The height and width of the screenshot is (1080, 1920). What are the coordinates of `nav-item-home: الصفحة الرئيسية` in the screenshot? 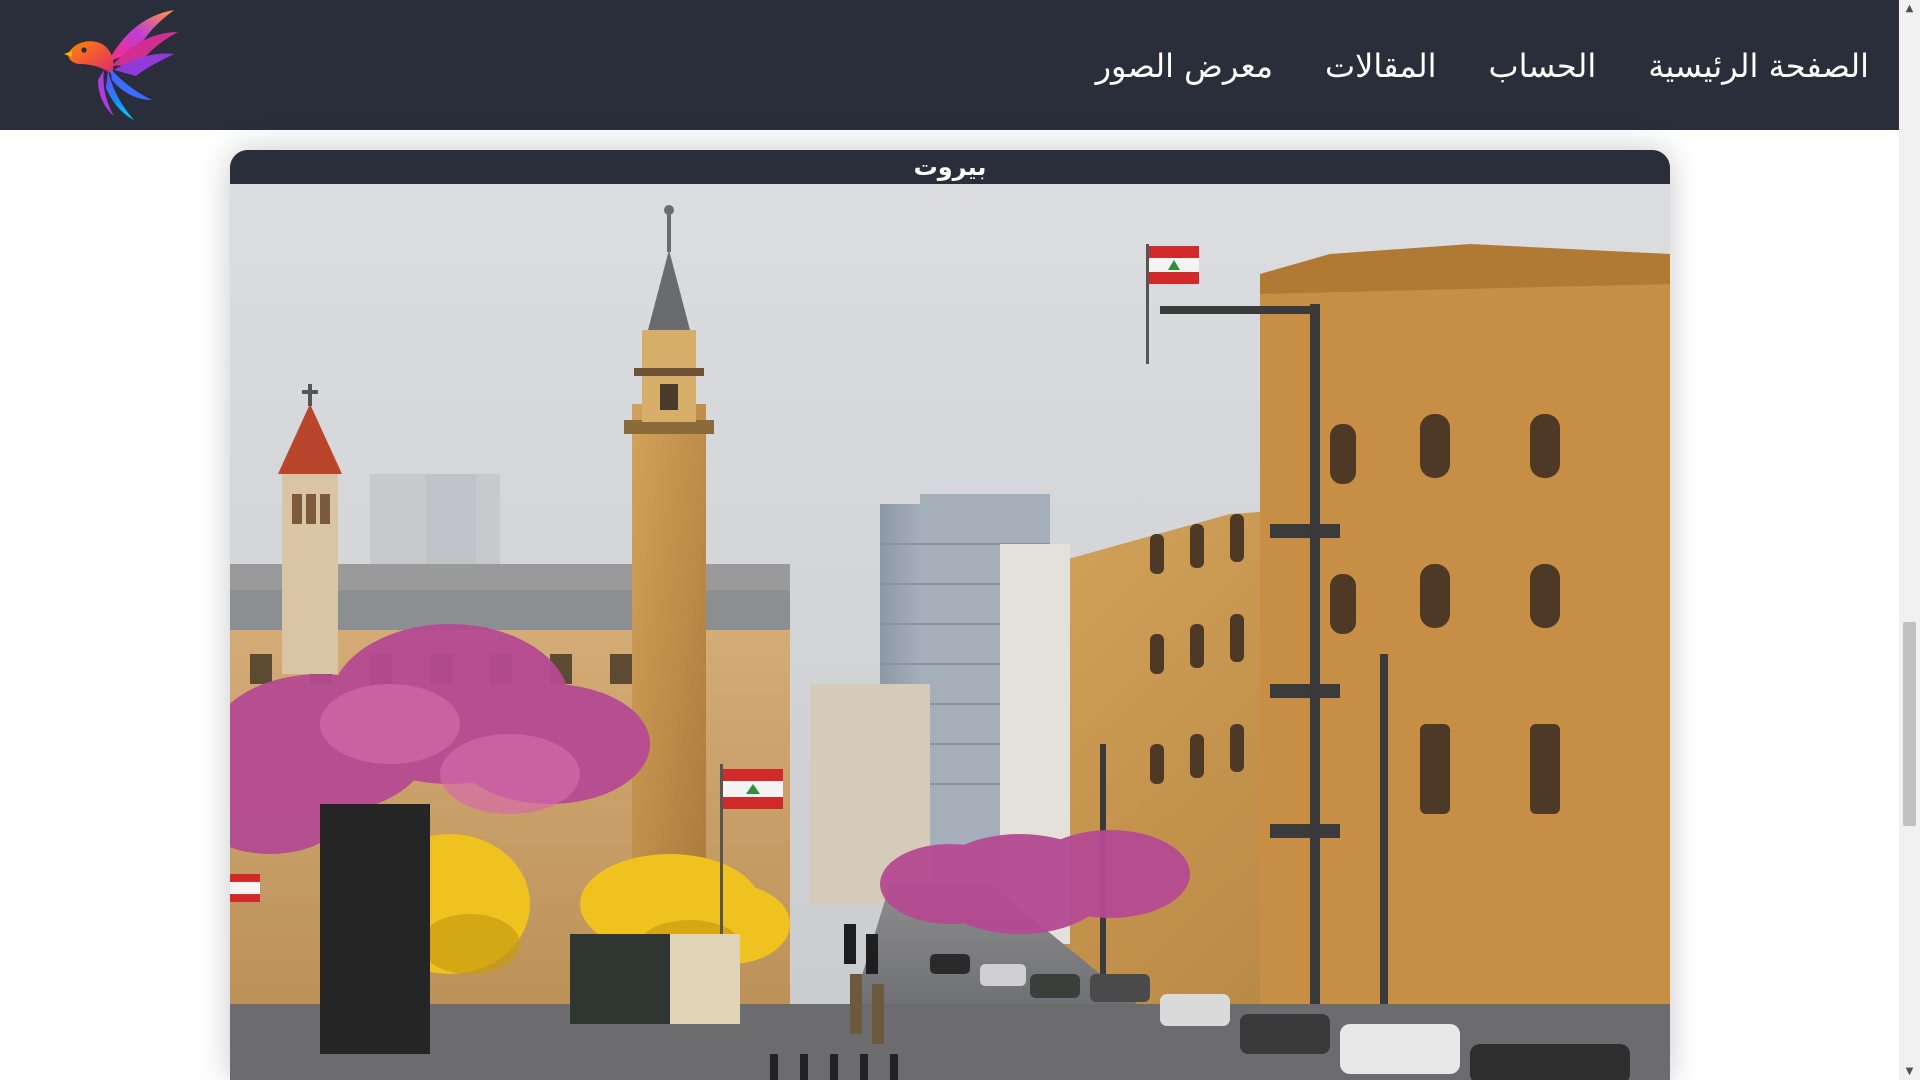 It's located at (1758, 66).